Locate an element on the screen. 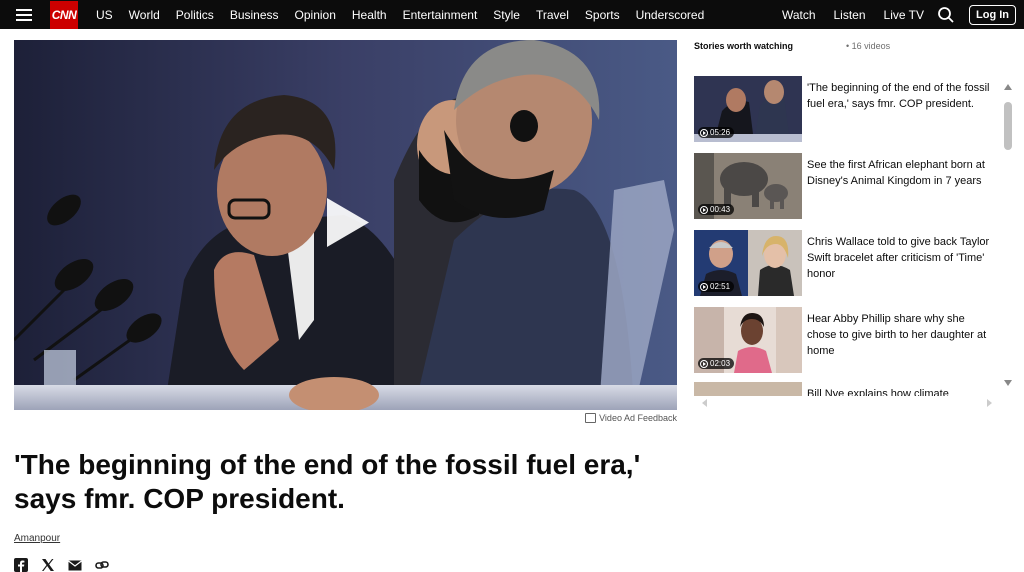  video-thumbnail is located at coordinates (748, 389).